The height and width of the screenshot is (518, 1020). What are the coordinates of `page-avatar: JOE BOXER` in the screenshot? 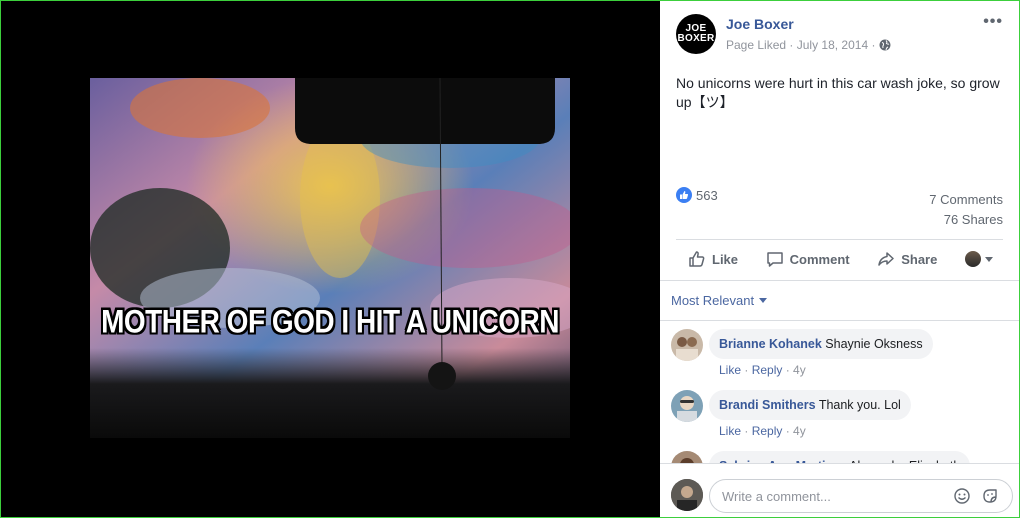 It's located at (696, 34).